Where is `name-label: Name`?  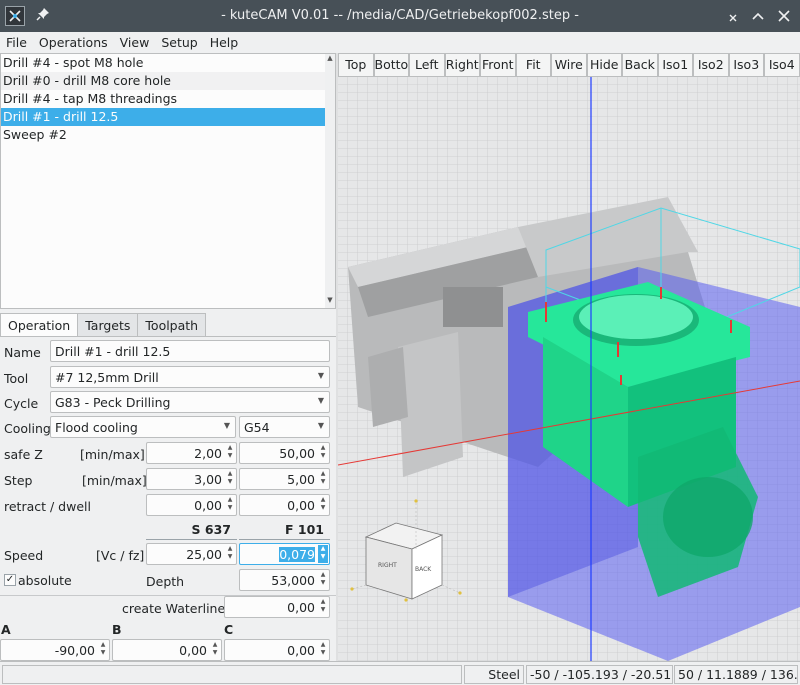
name-label: Name is located at coordinates (22, 352).